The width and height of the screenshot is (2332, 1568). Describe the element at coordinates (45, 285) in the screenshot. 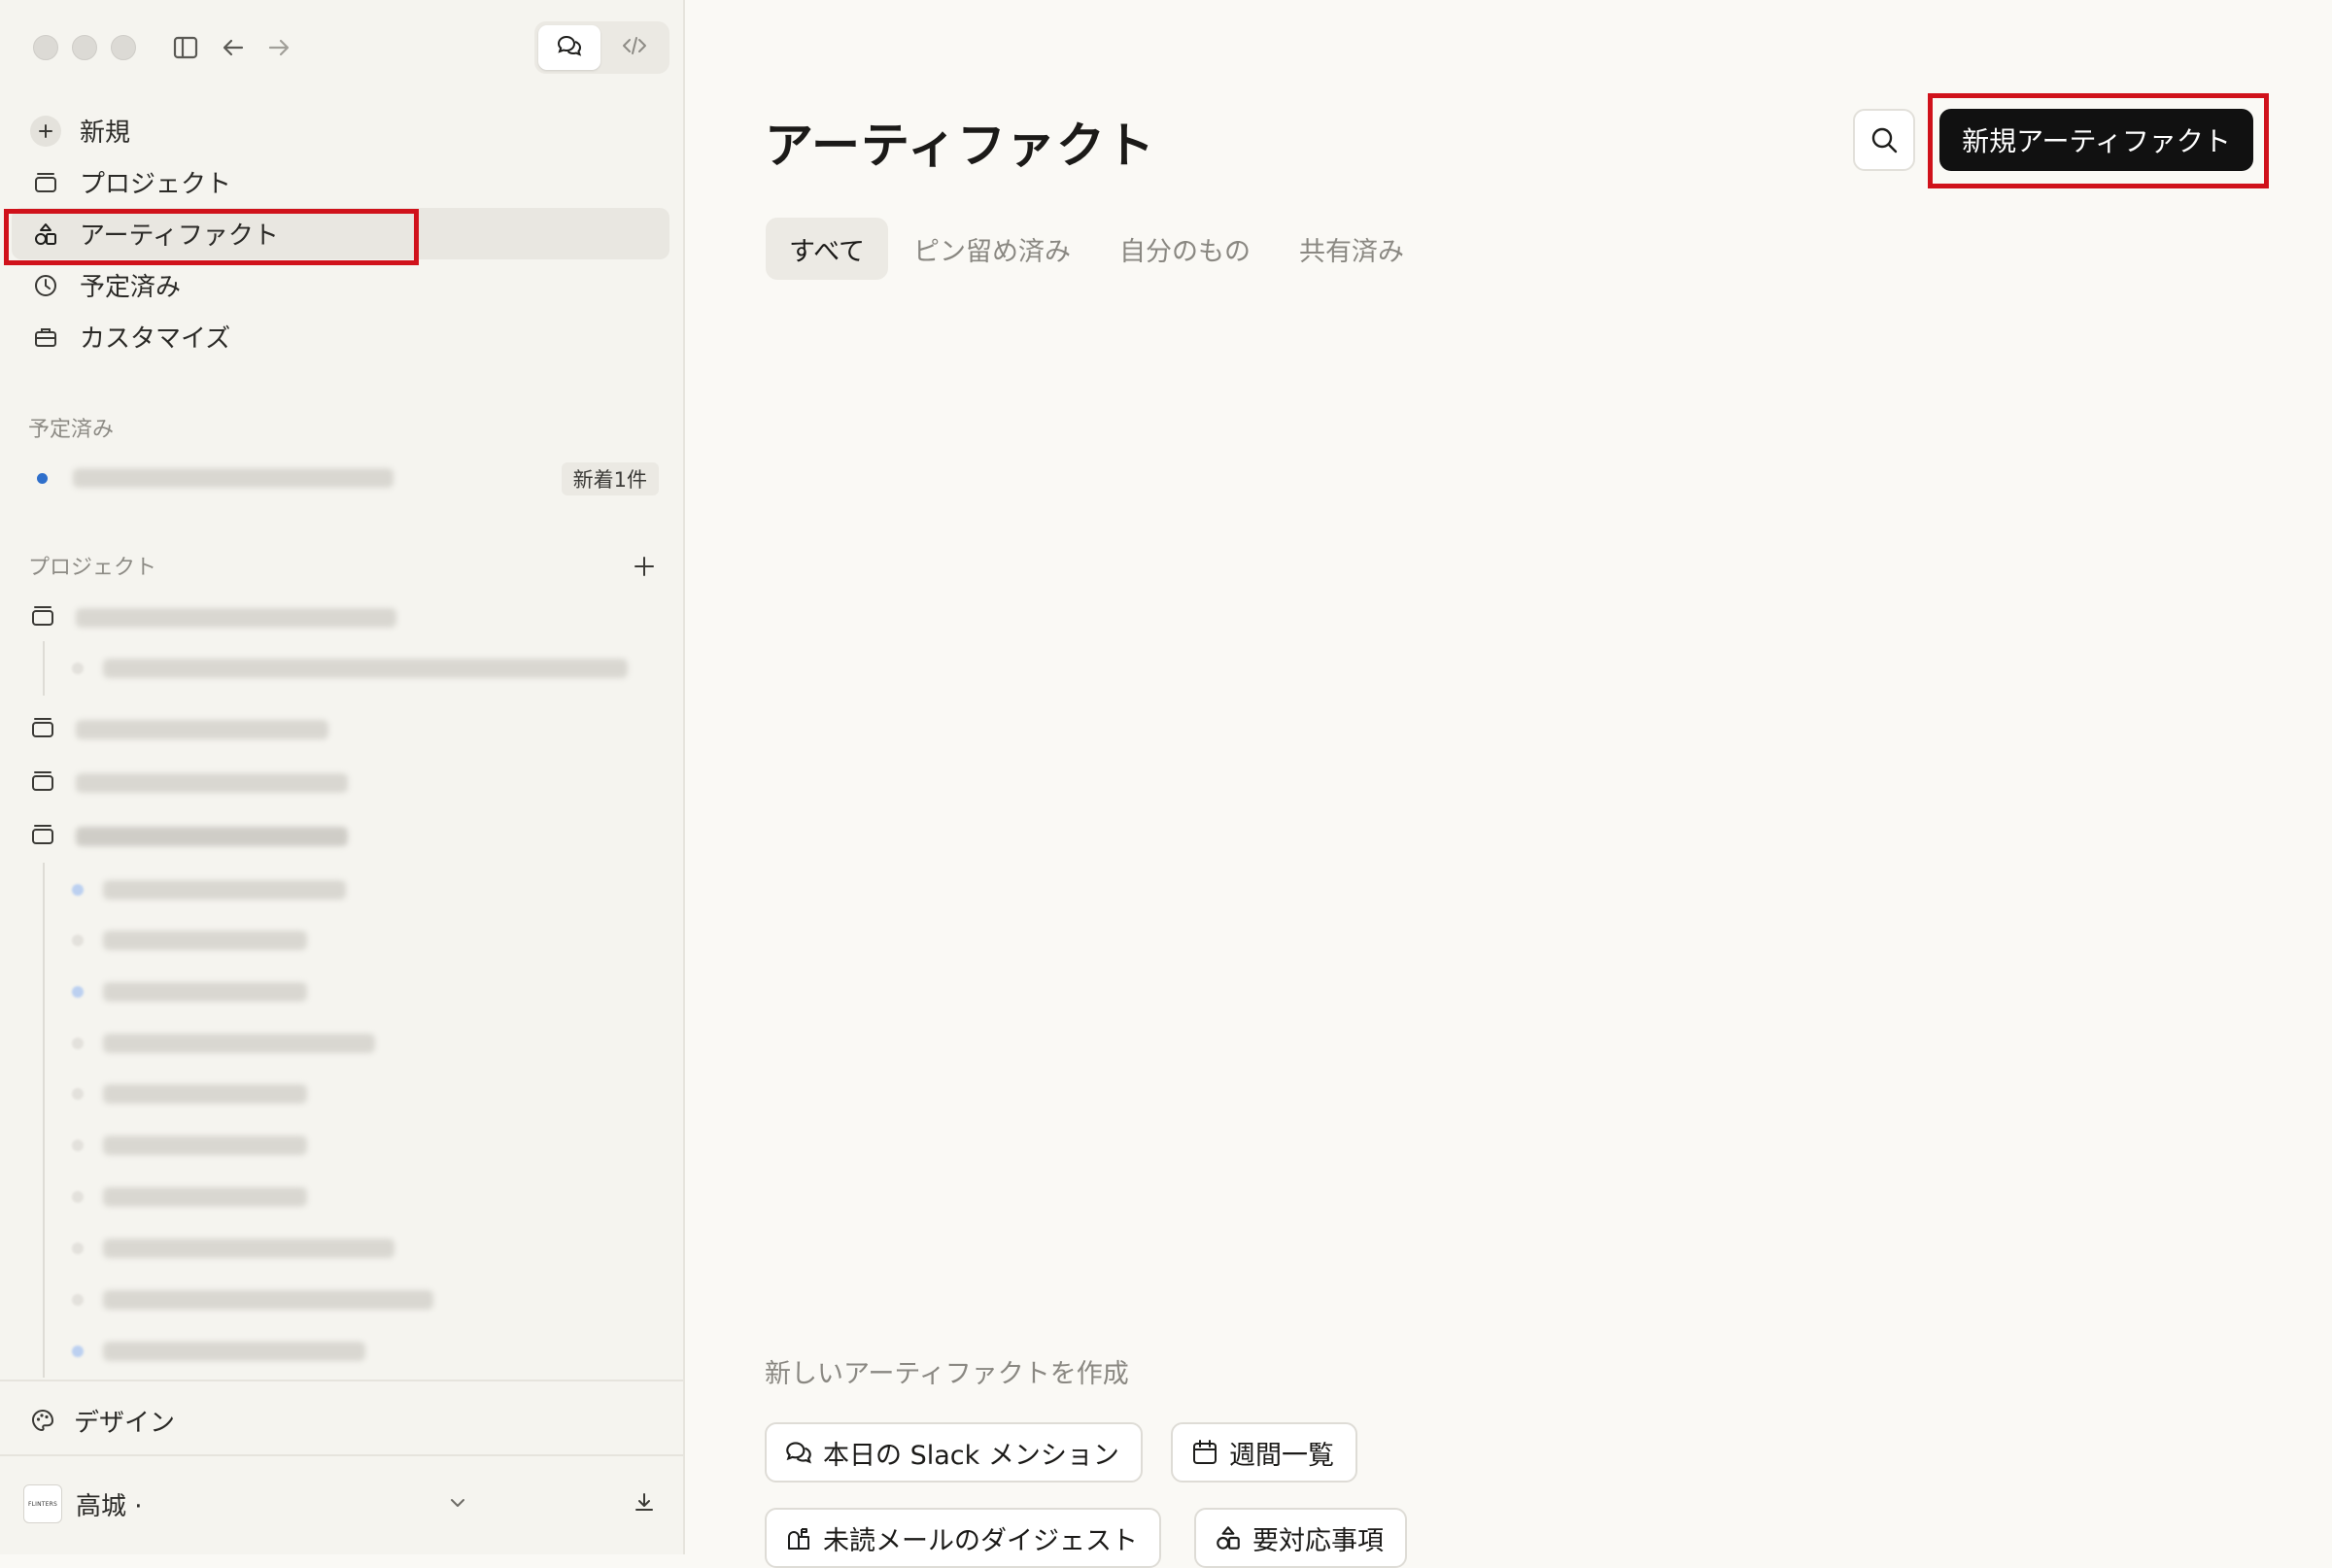

I see `clock-icon` at that location.